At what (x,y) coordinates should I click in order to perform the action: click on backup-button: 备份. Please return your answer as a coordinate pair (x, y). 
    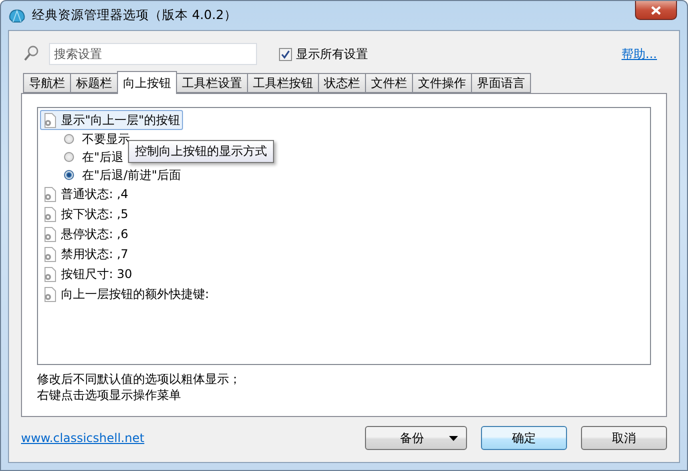
    Looking at the image, I should click on (416, 438).